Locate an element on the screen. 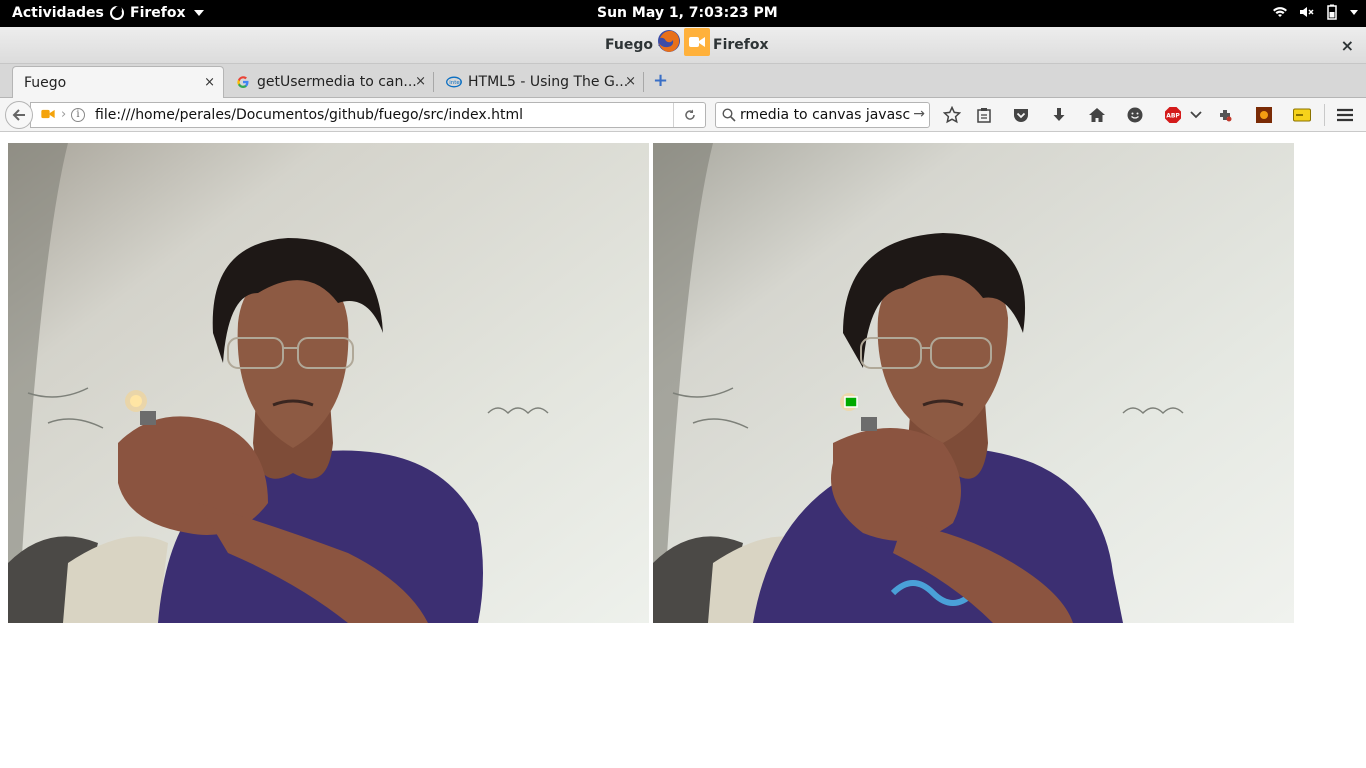  tab-getusermedia: getUsermedia to can... × is located at coordinates (331, 82).